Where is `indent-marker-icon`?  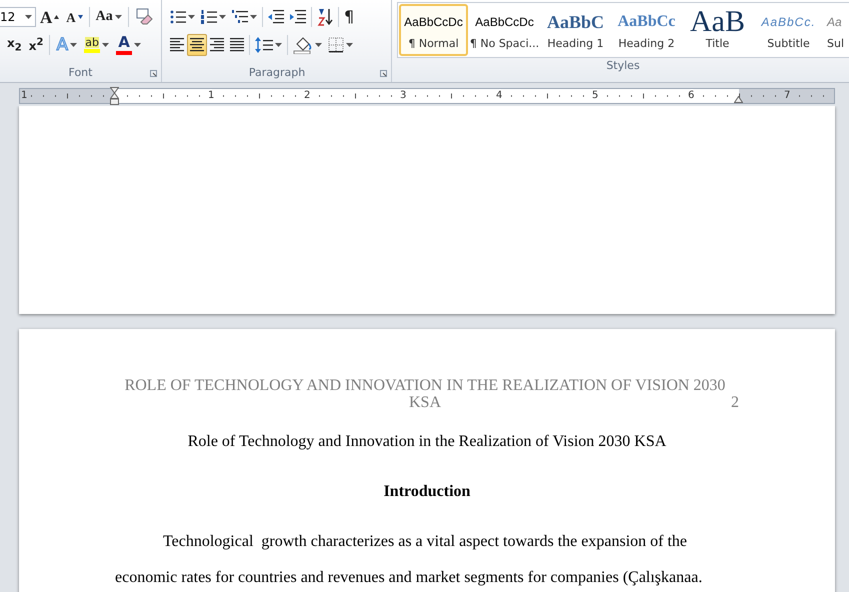 indent-marker-icon is located at coordinates (114, 96).